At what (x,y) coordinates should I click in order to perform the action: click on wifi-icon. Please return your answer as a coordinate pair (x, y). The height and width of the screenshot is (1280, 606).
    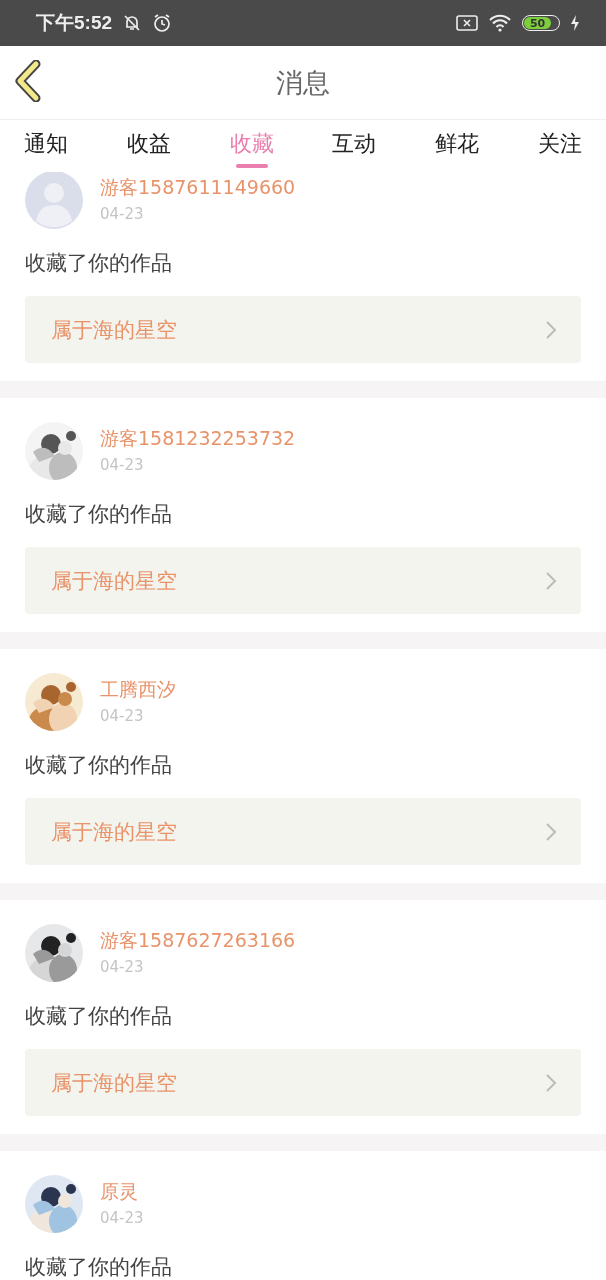
    Looking at the image, I should click on (500, 23).